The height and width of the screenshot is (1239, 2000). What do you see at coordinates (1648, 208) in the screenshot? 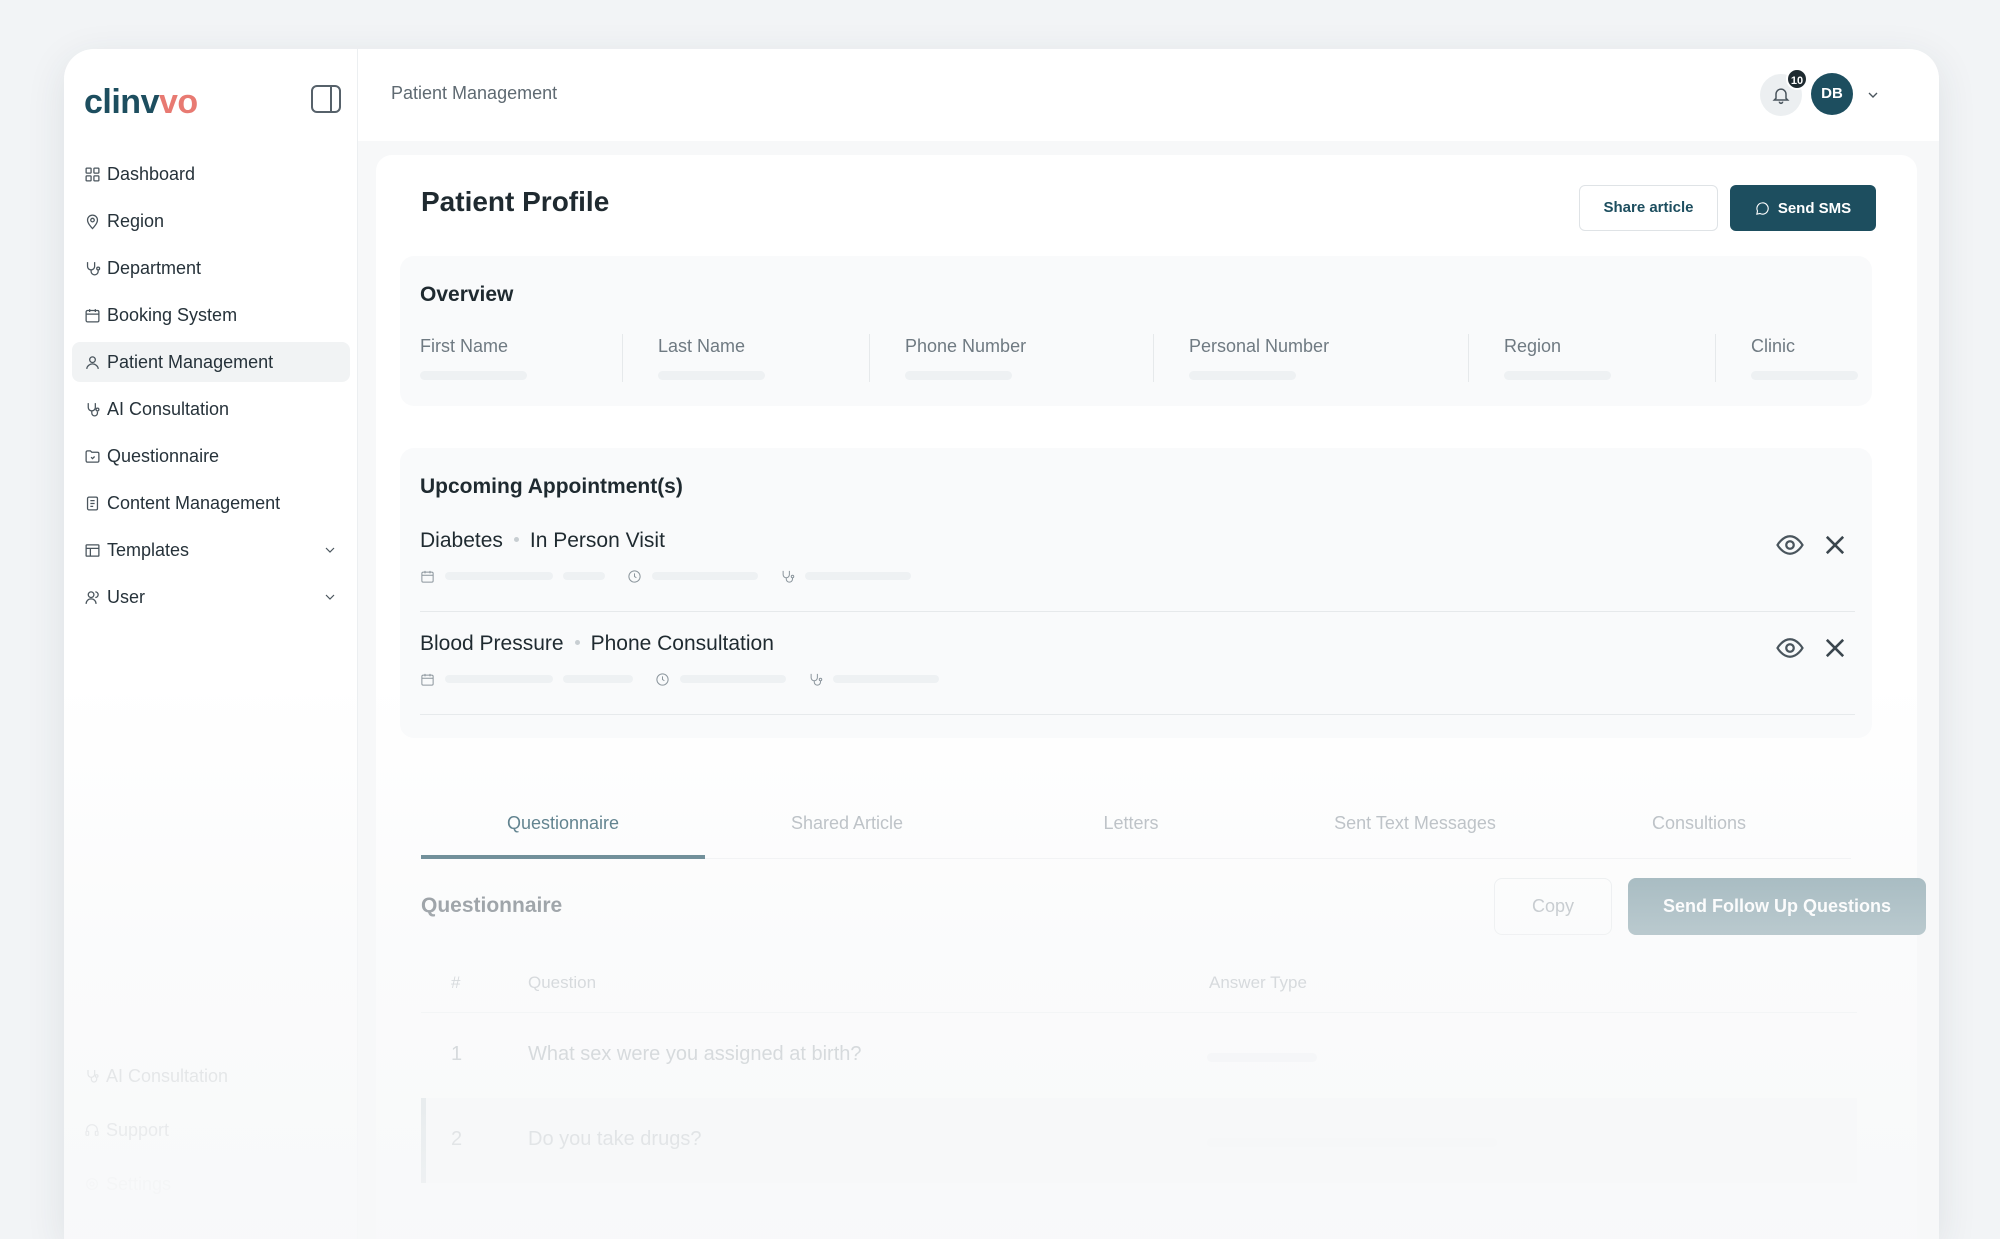
I see `share-article-button: Share article` at bounding box center [1648, 208].